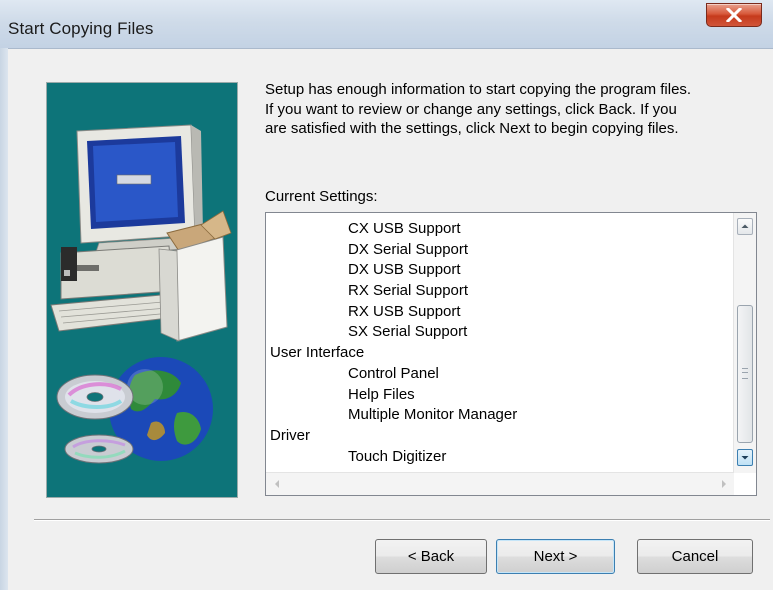 The image size is (773, 590). I want to click on list-item: Touch Digitizer, so click(397, 456).